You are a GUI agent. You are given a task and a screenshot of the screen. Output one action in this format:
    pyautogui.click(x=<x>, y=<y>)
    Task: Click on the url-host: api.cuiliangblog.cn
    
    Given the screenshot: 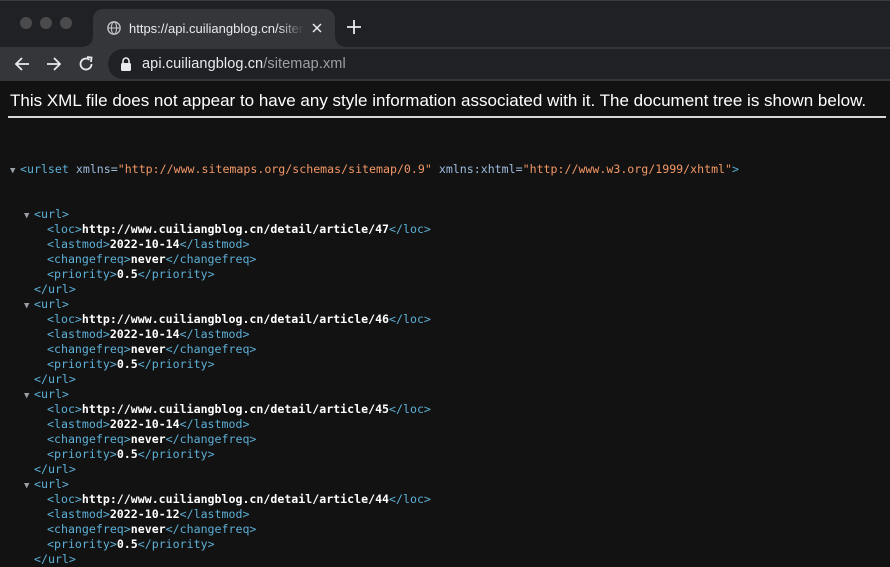 What is the action you would take?
    pyautogui.click(x=203, y=64)
    